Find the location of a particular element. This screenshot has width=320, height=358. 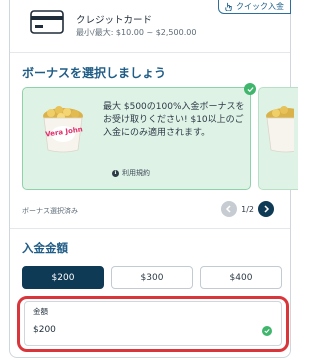

amount-input-field: 金額 $200 is located at coordinates (153, 323).